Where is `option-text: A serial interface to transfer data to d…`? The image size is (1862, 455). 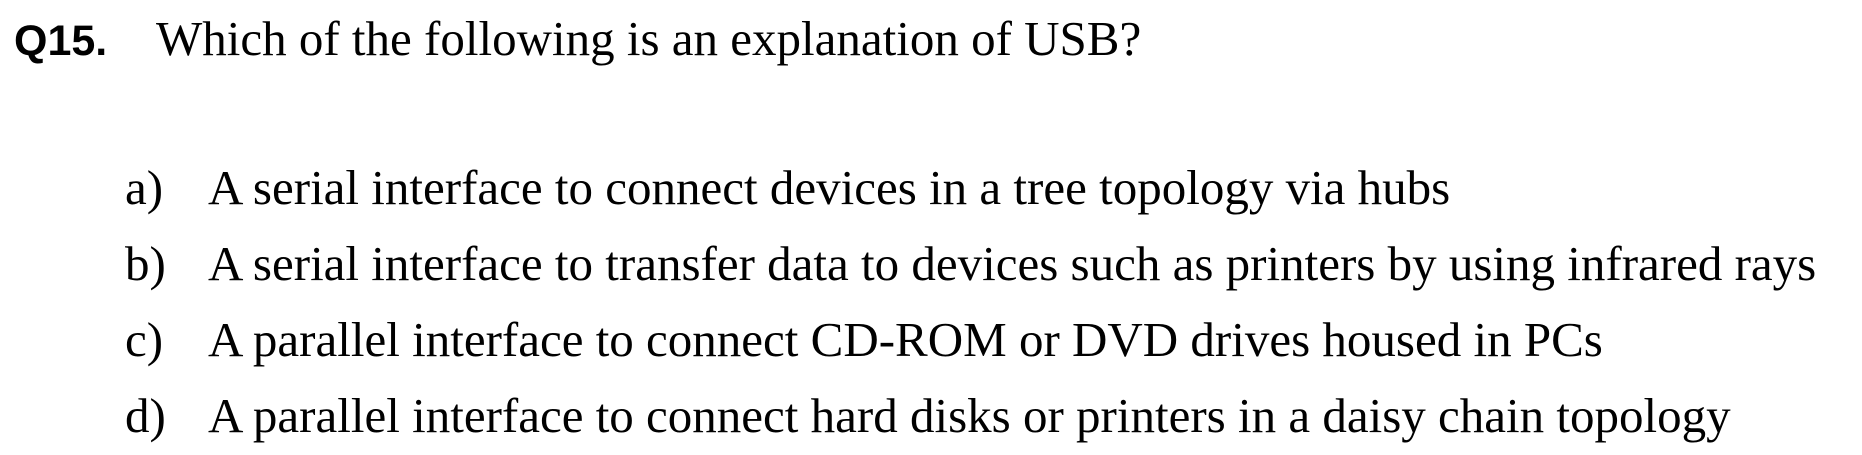 option-text: A serial interface to transfer data to d… is located at coordinates (1012, 263).